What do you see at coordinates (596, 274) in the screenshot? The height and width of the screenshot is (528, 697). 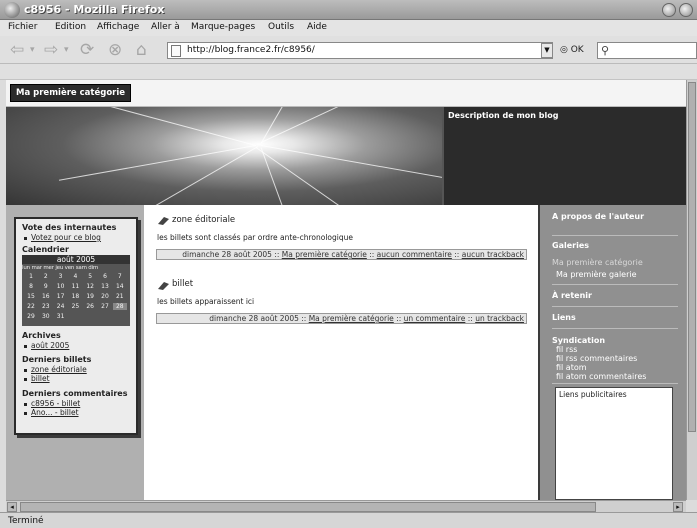 I see `gallery-link: Ma première galerie` at bounding box center [596, 274].